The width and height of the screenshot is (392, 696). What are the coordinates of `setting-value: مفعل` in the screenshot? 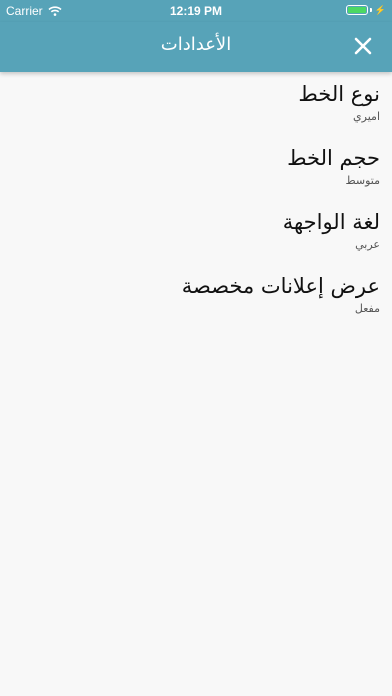 It's located at (367, 308).